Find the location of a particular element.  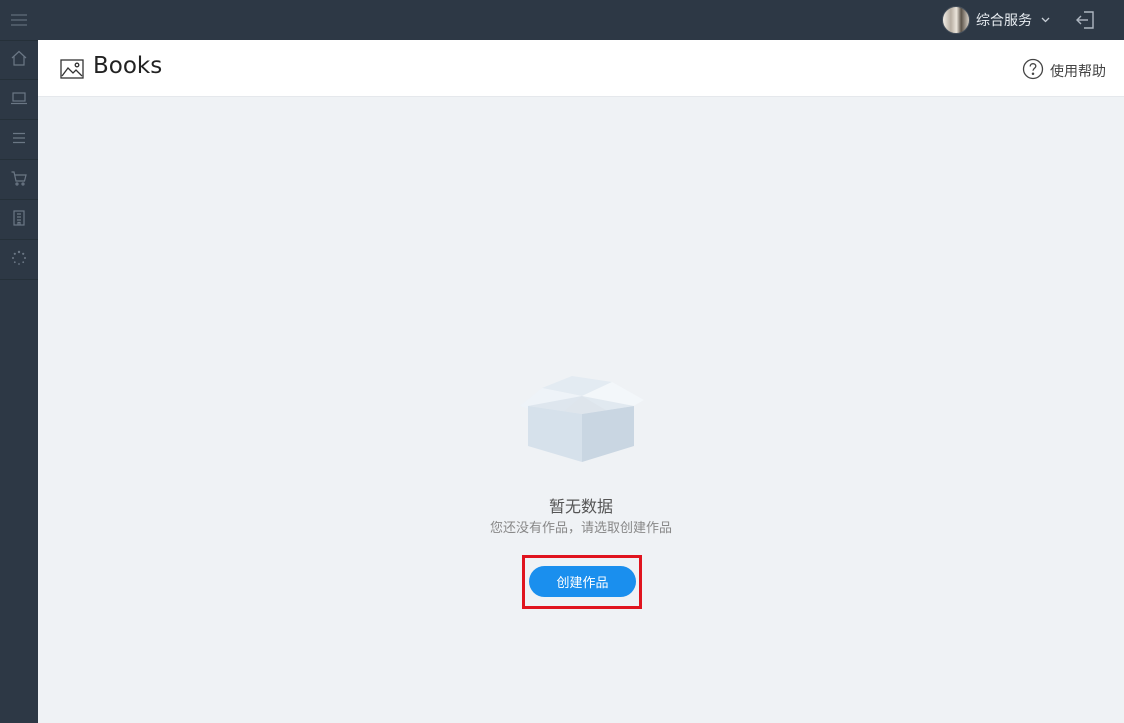

question-circle-icon is located at coordinates (1033, 71).